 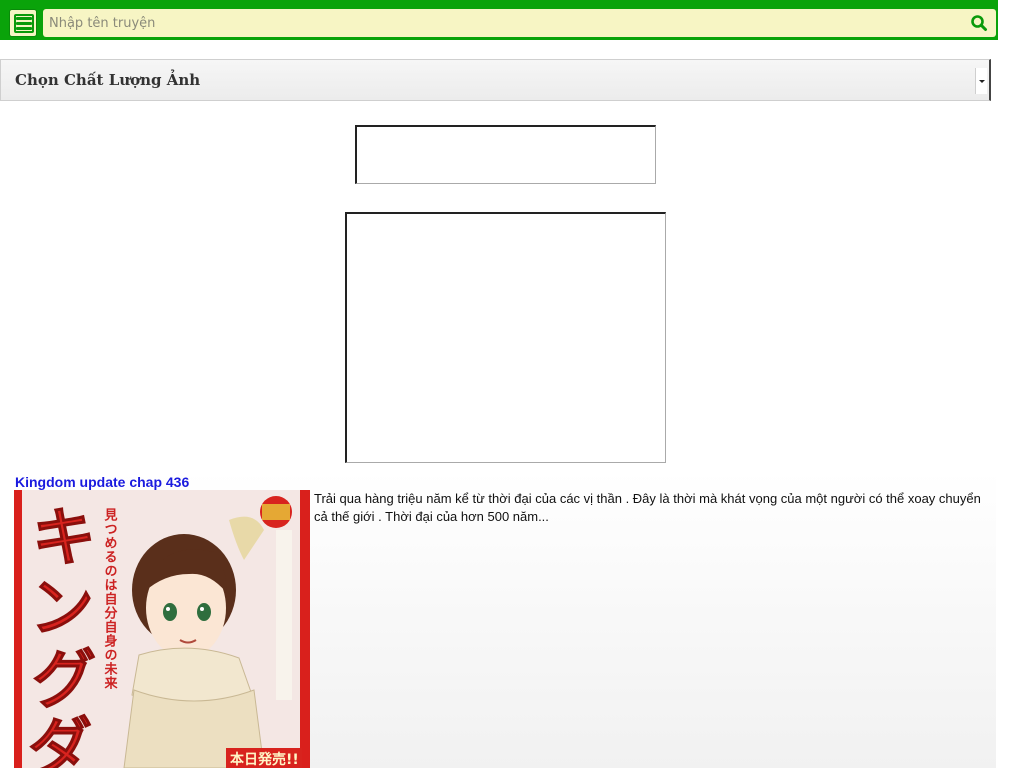 What do you see at coordinates (979, 23) in the screenshot?
I see `search-icon` at bounding box center [979, 23].